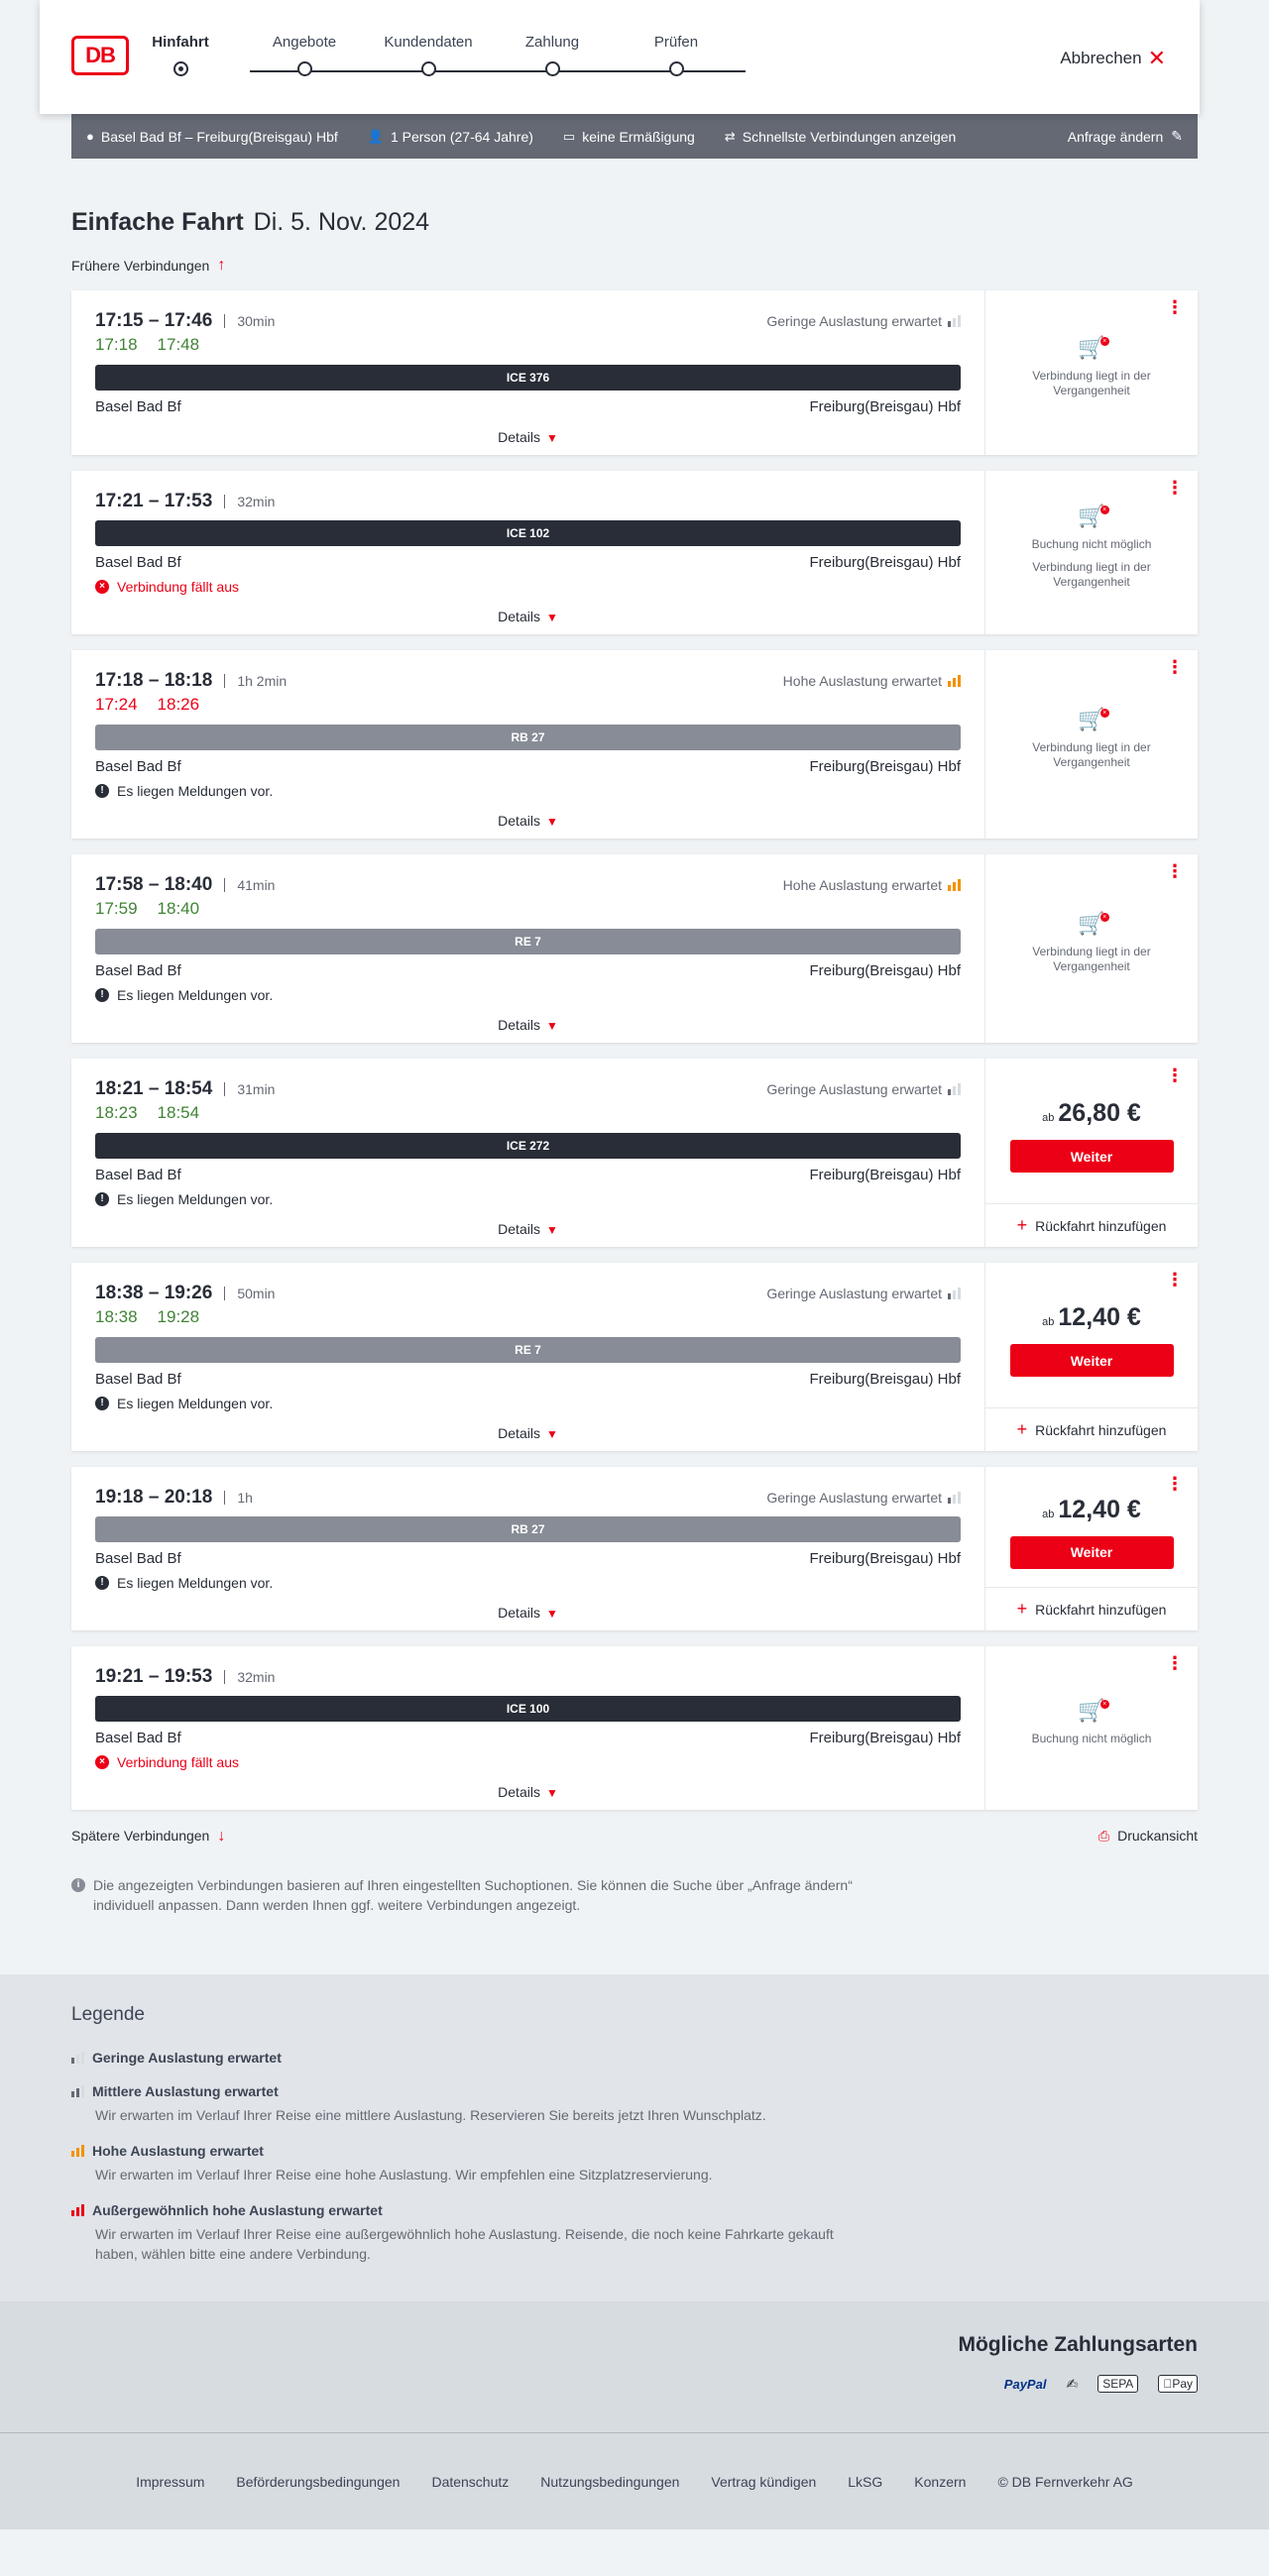 Image resolution: width=1269 pixels, height=2576 pixels. What do you see at coordinates (450, 136) in the screenshot?
I see `passenger-summary: 👤 1 Person (27-64 Jahre)` at bounding box center [450, 136].